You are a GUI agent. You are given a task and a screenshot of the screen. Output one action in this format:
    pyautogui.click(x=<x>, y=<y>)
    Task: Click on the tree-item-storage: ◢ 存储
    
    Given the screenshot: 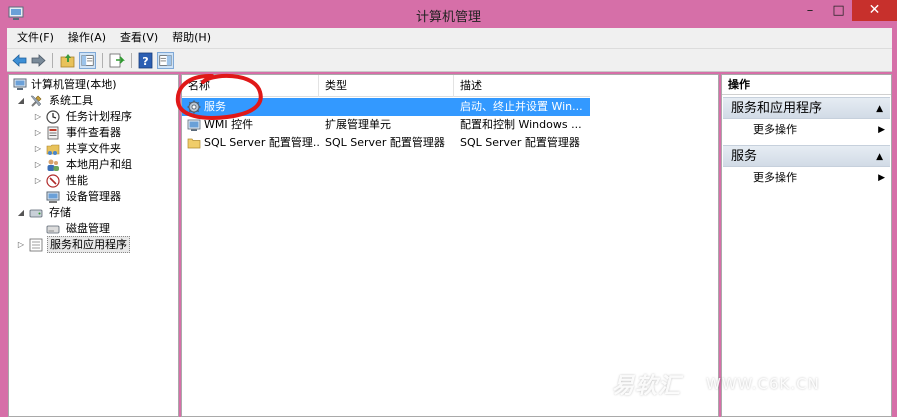 What is the action you would take?
    pyautogui.click(x=93, y=213)
    